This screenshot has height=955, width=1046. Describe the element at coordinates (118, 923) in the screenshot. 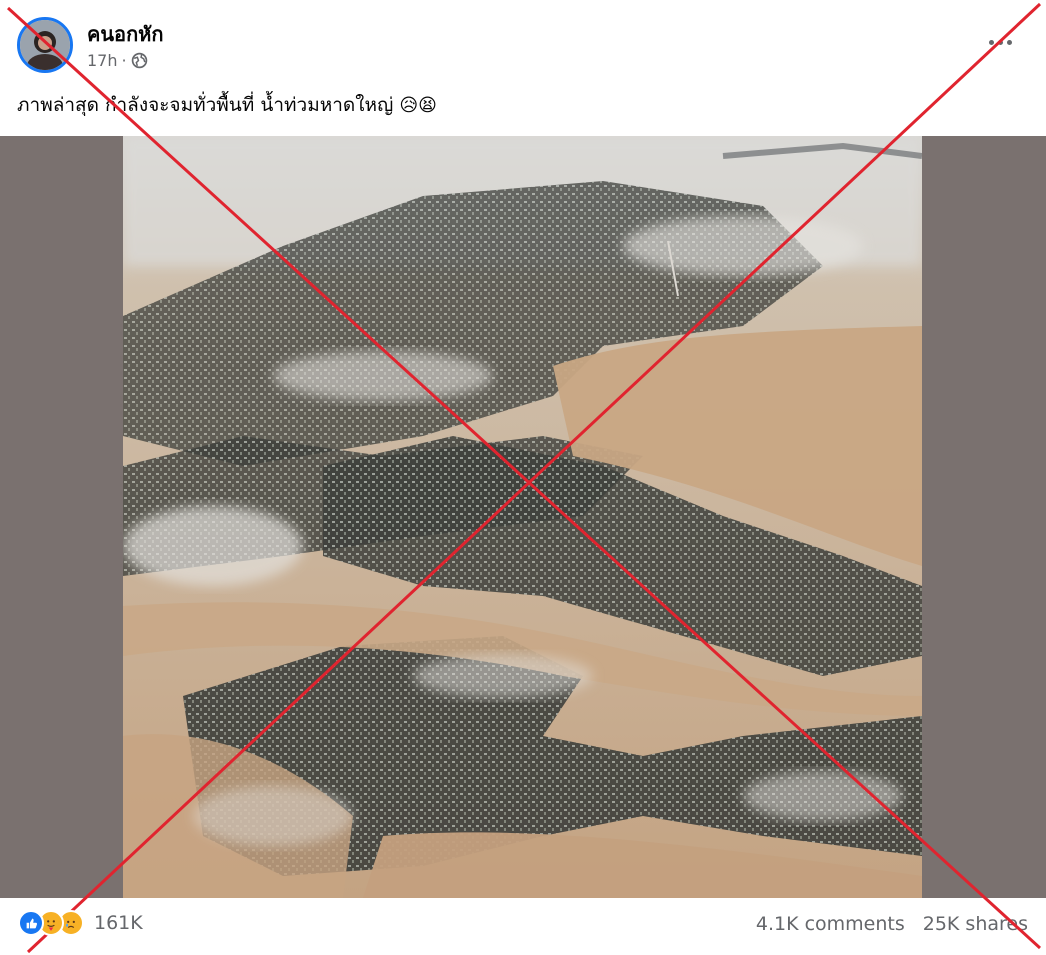

I see `reaction-count: 161K` at that location.